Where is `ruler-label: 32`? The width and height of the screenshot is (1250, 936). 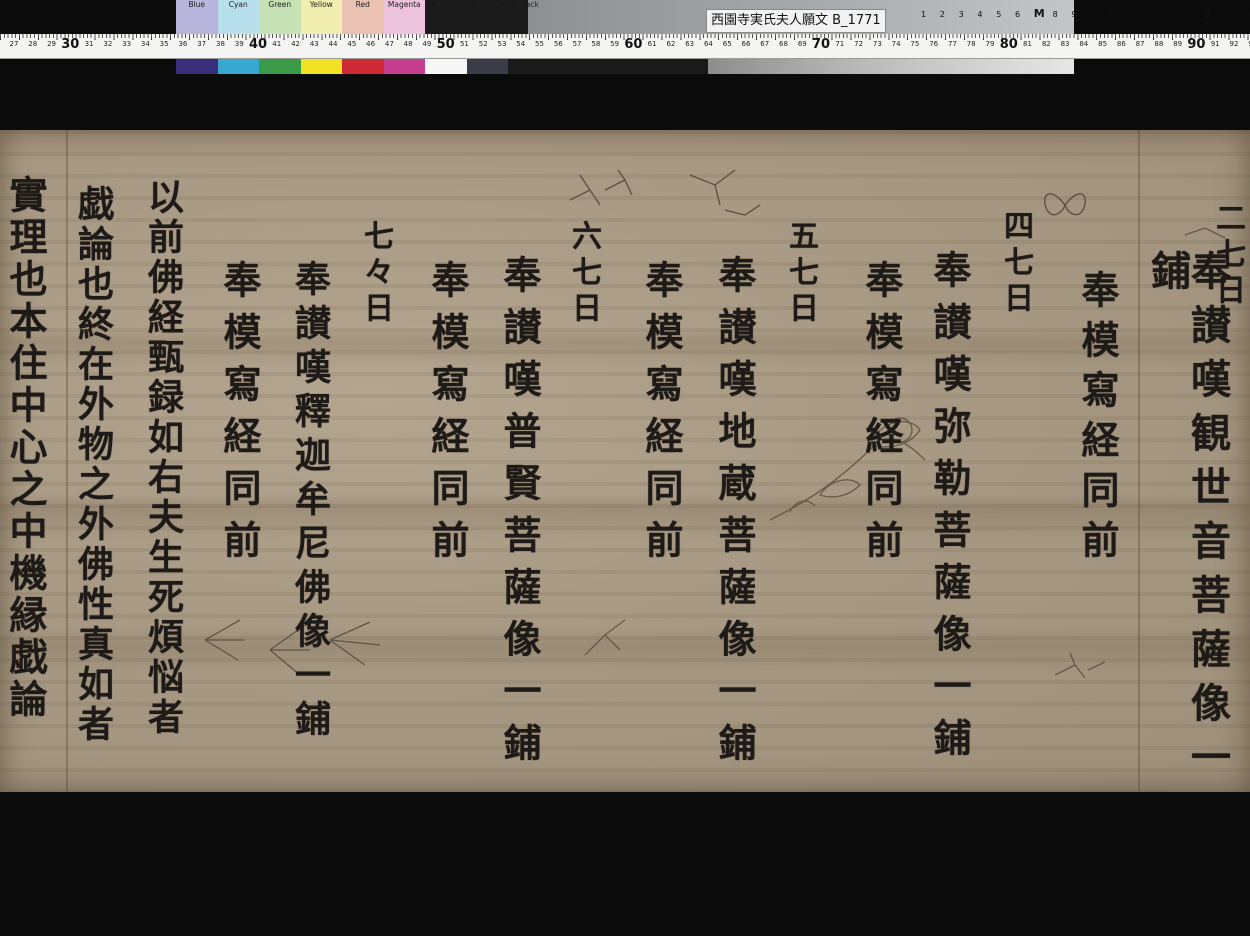 ruler-label: 32 is located at coordinates (108, 44).